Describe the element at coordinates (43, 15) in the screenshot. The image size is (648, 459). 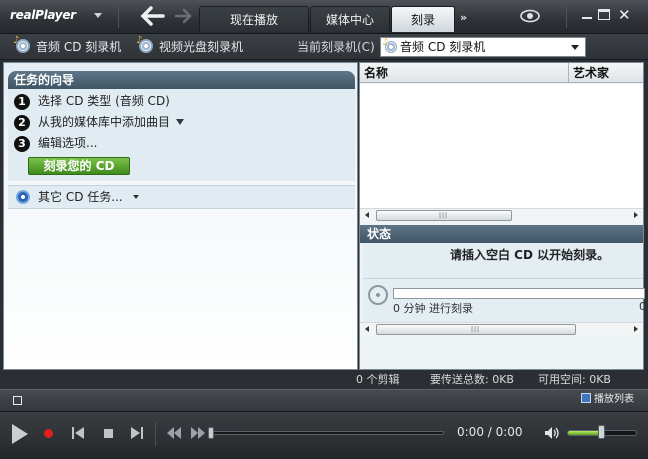
I see `realplayer-logo: realPlayer` at that location.